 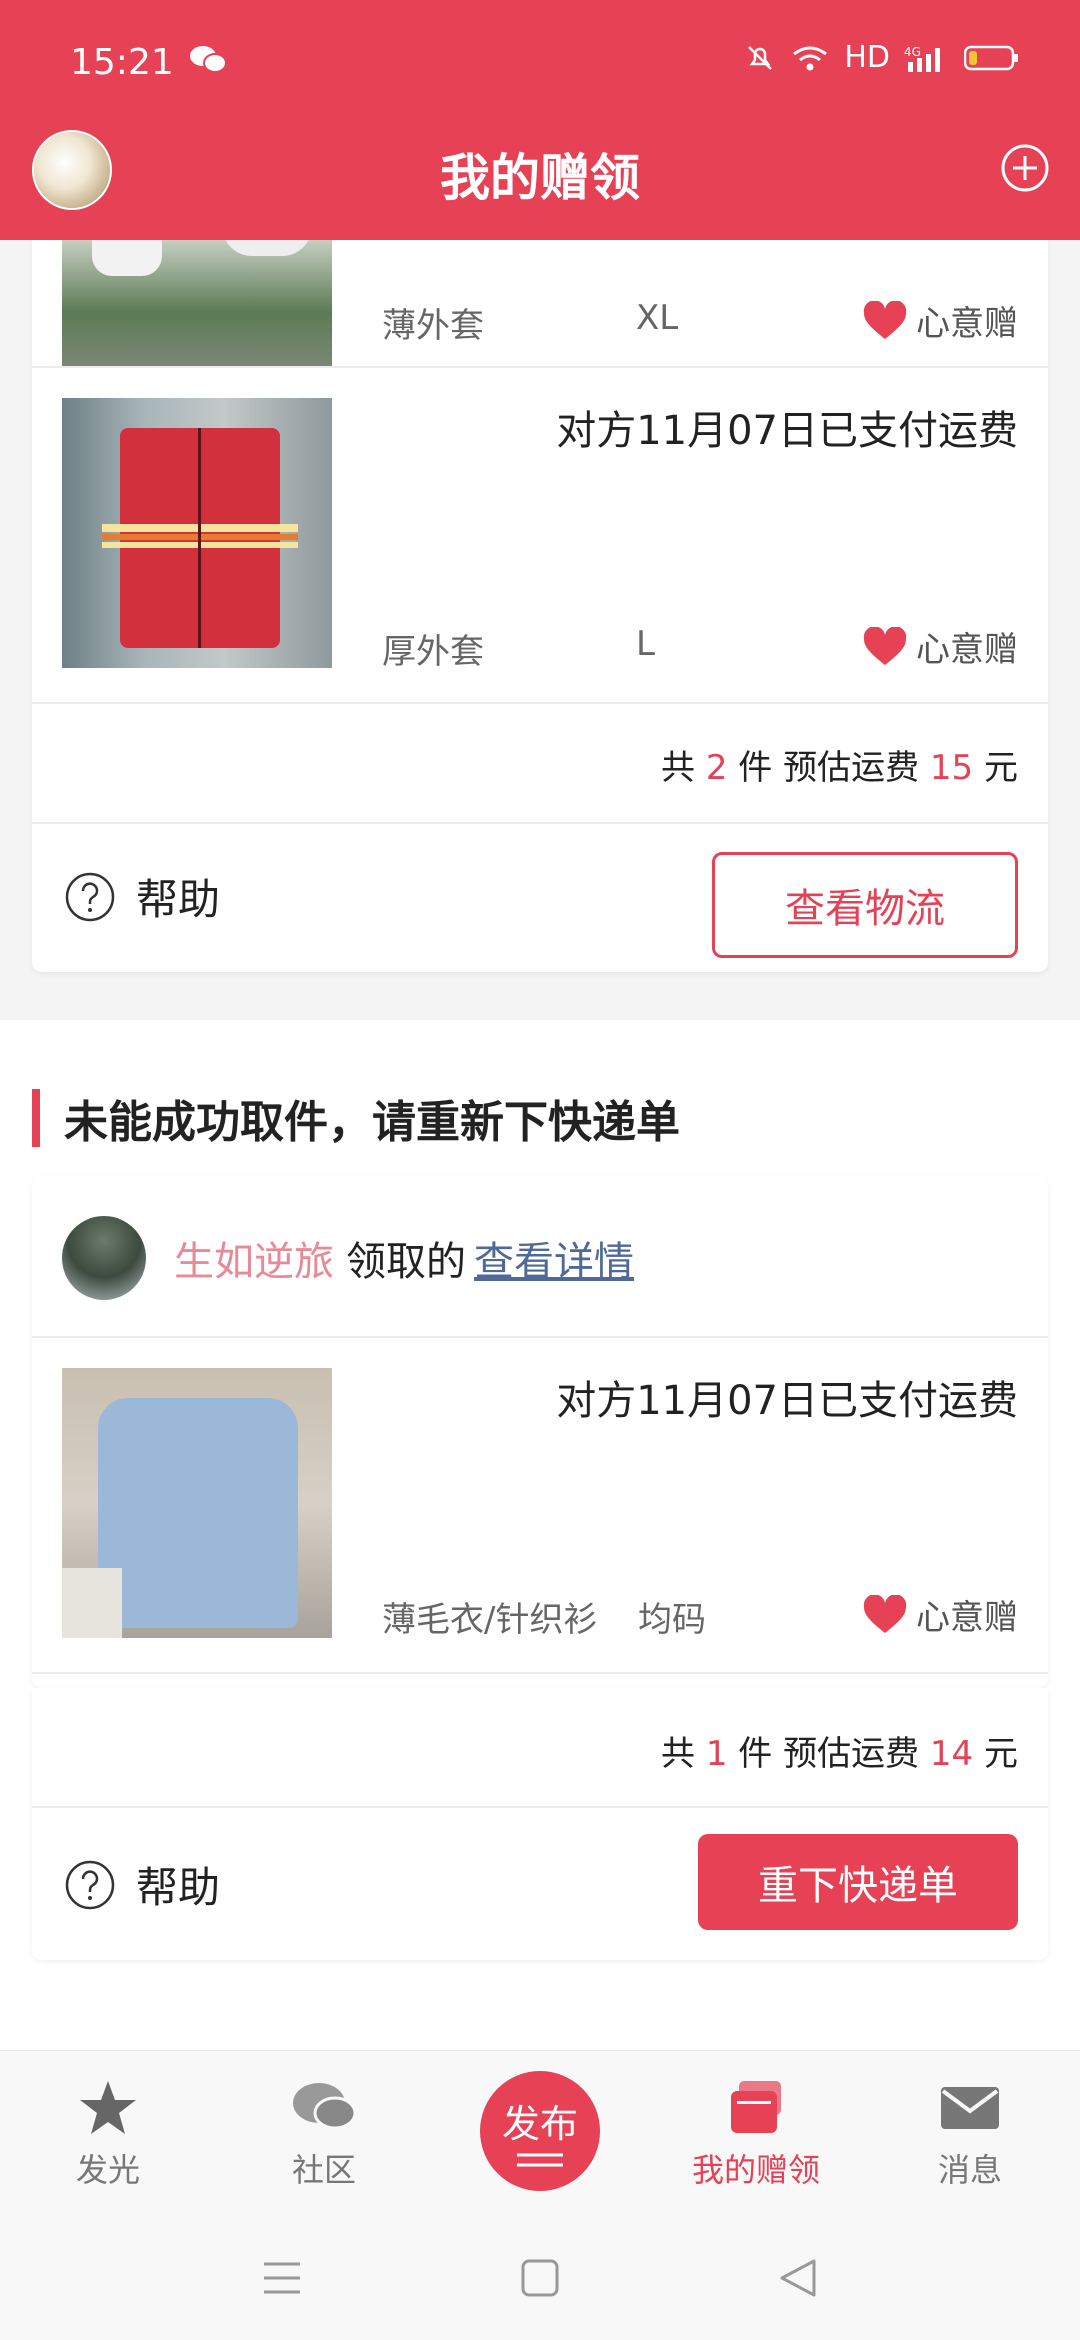 What do you see at coordinates (1025, 168) in the screenshot?
I see `add-circle-icon` at bounding box center [1025, 168].